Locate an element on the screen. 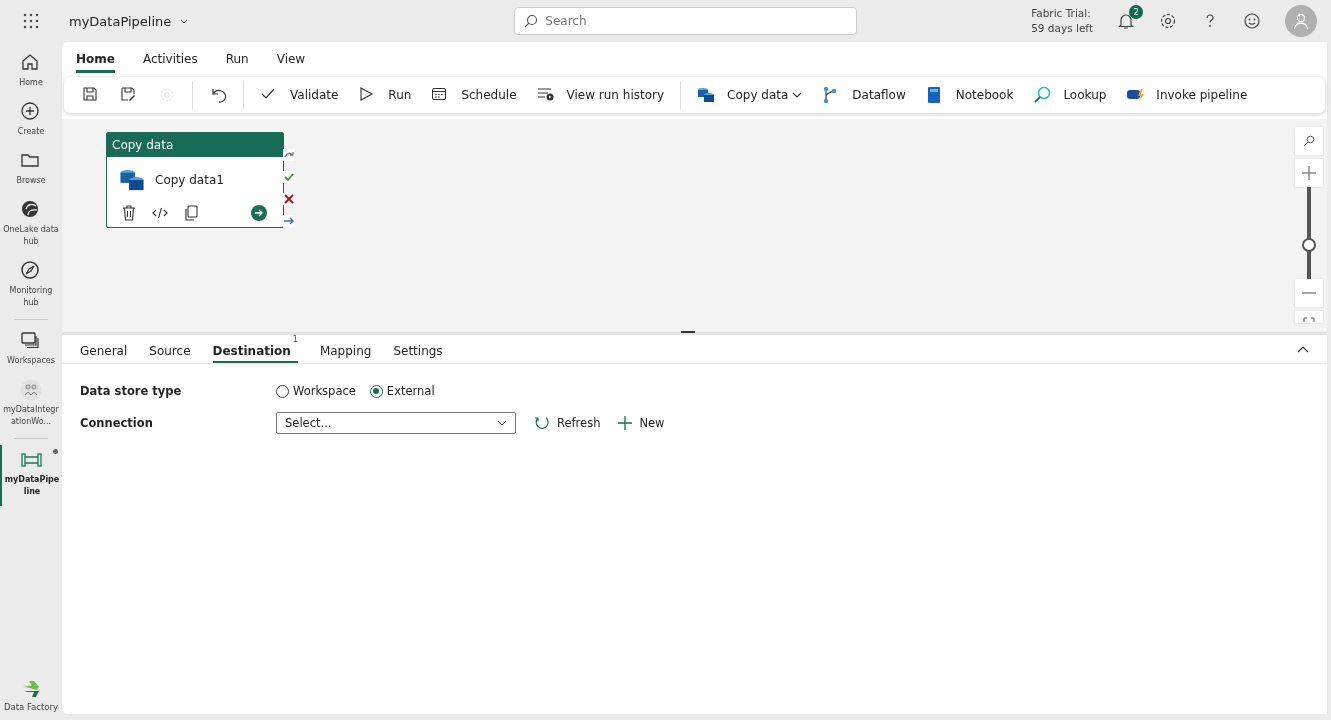  search-icon is located at coordinates (1309, 141).